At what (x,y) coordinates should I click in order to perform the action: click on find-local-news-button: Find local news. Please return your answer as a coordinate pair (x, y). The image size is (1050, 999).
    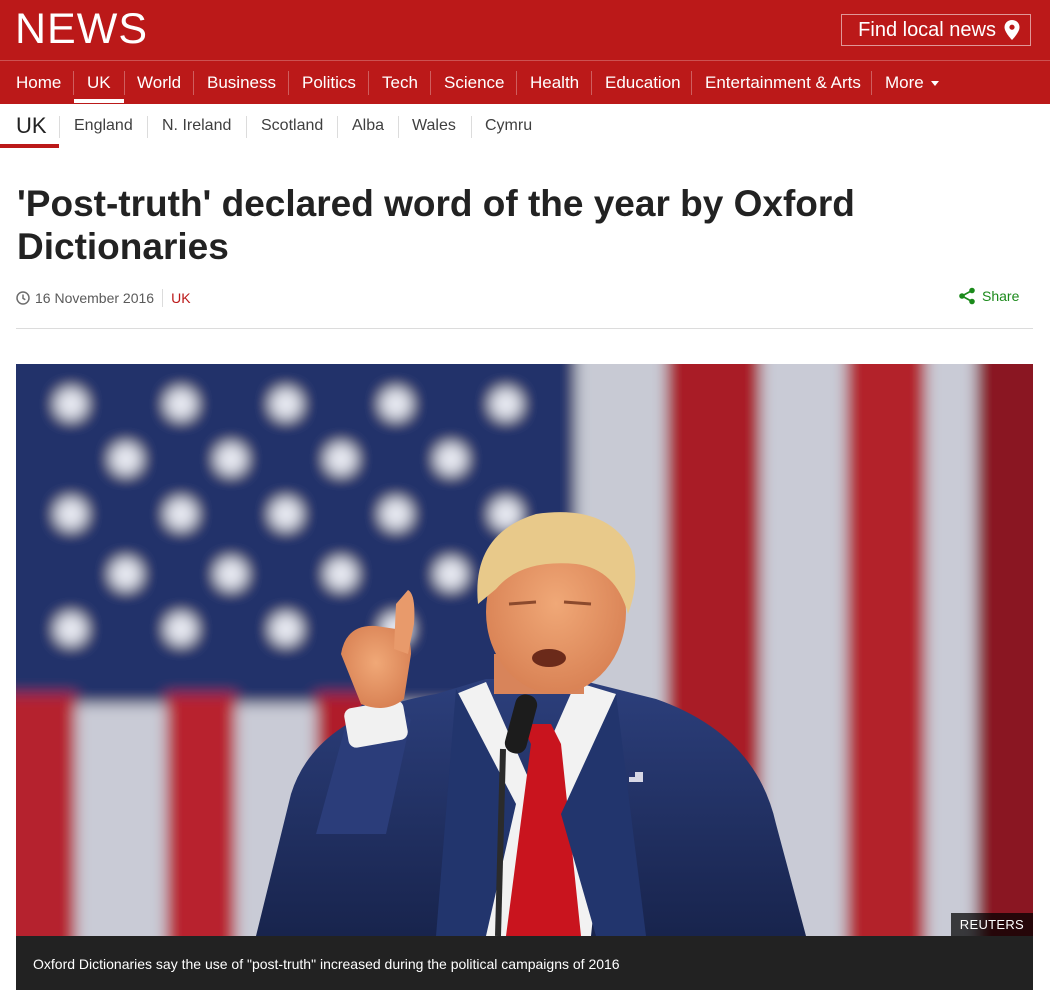
    Looking at the image, I should click on (936, 30).